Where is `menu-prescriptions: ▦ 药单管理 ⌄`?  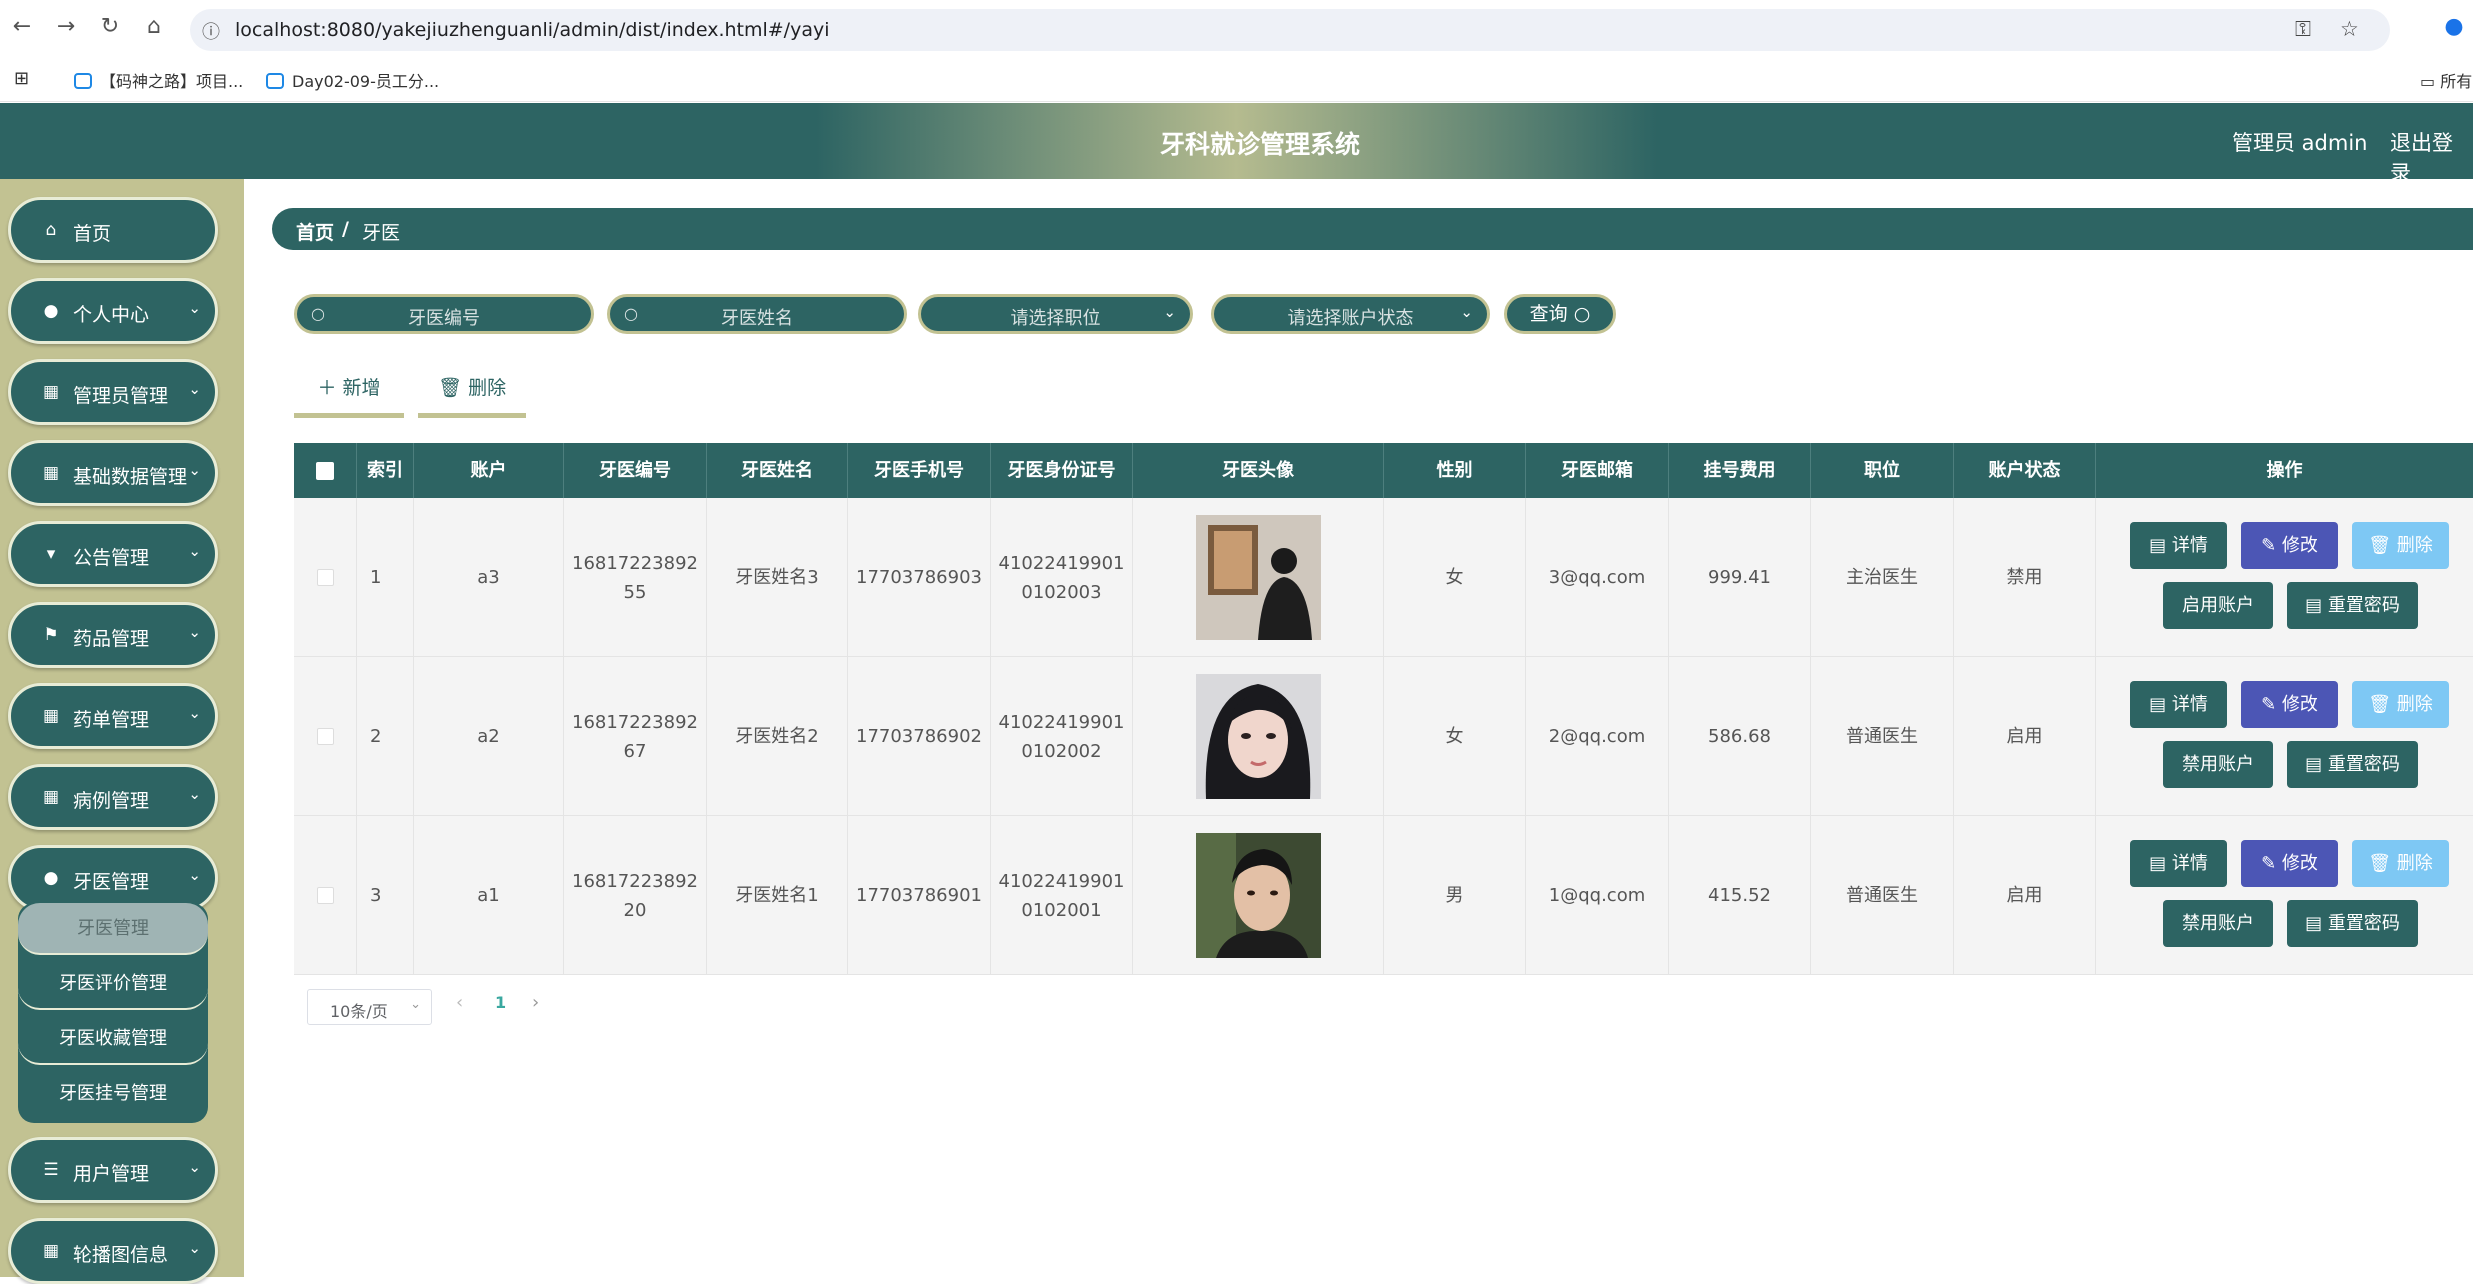
menu-prescriptions: ▦ 药单管理 ⌄ is located at coordinates (113, 716).